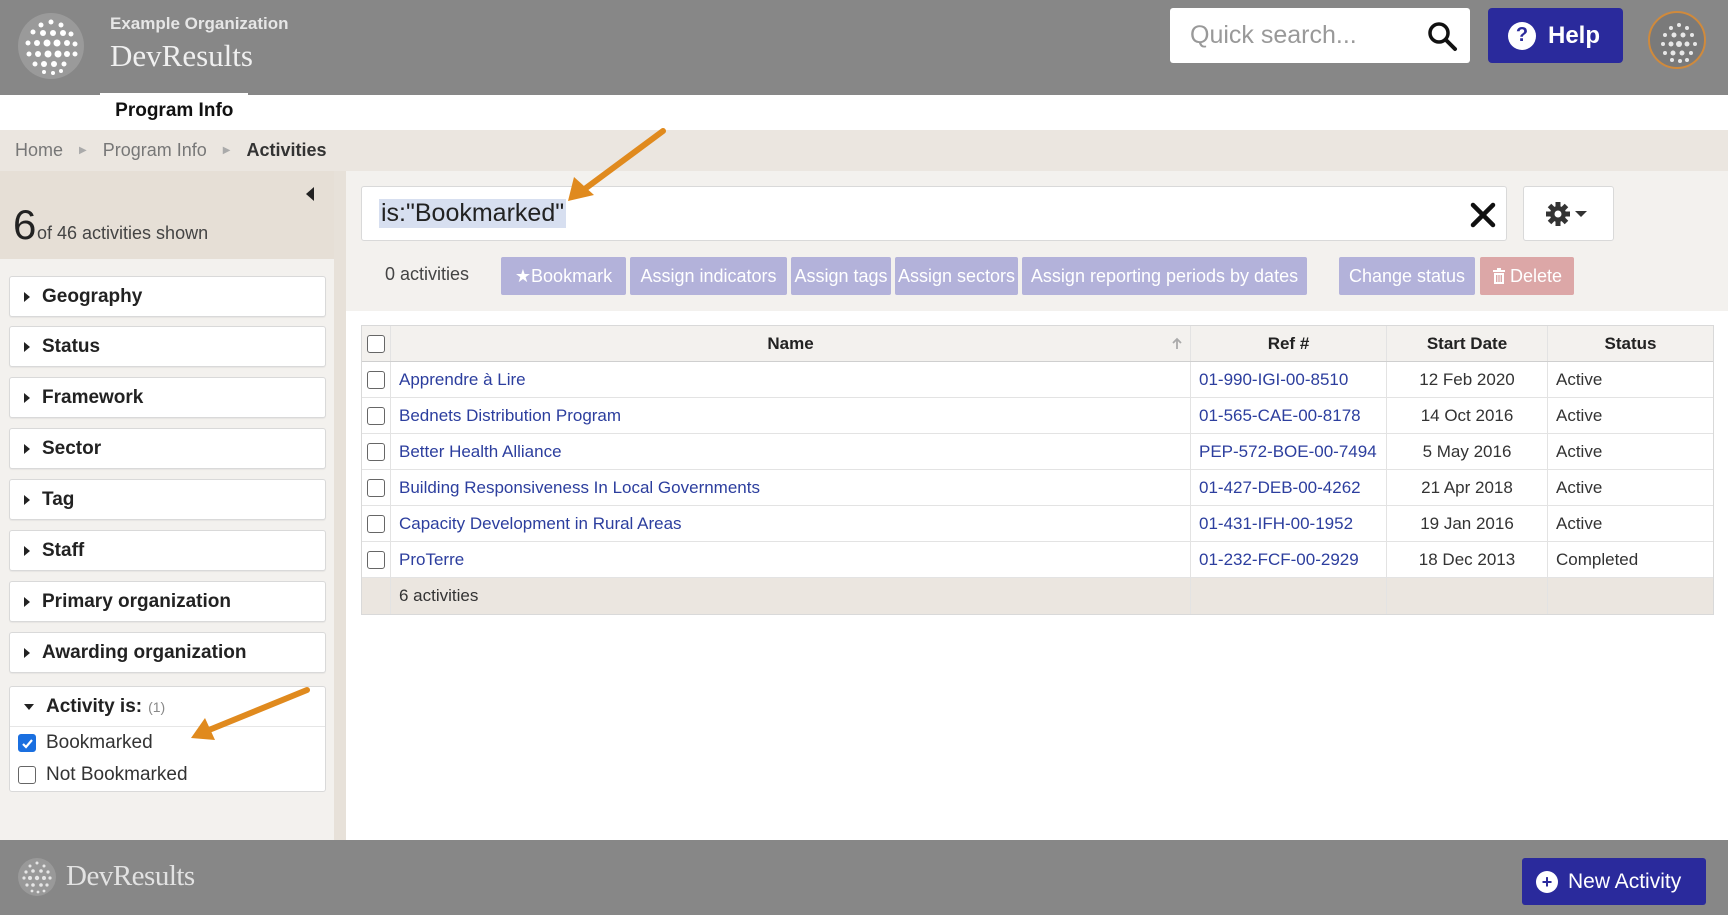  I want to click on activity-name-link: Capacity Development in Rural Areas, so click(791, 523).